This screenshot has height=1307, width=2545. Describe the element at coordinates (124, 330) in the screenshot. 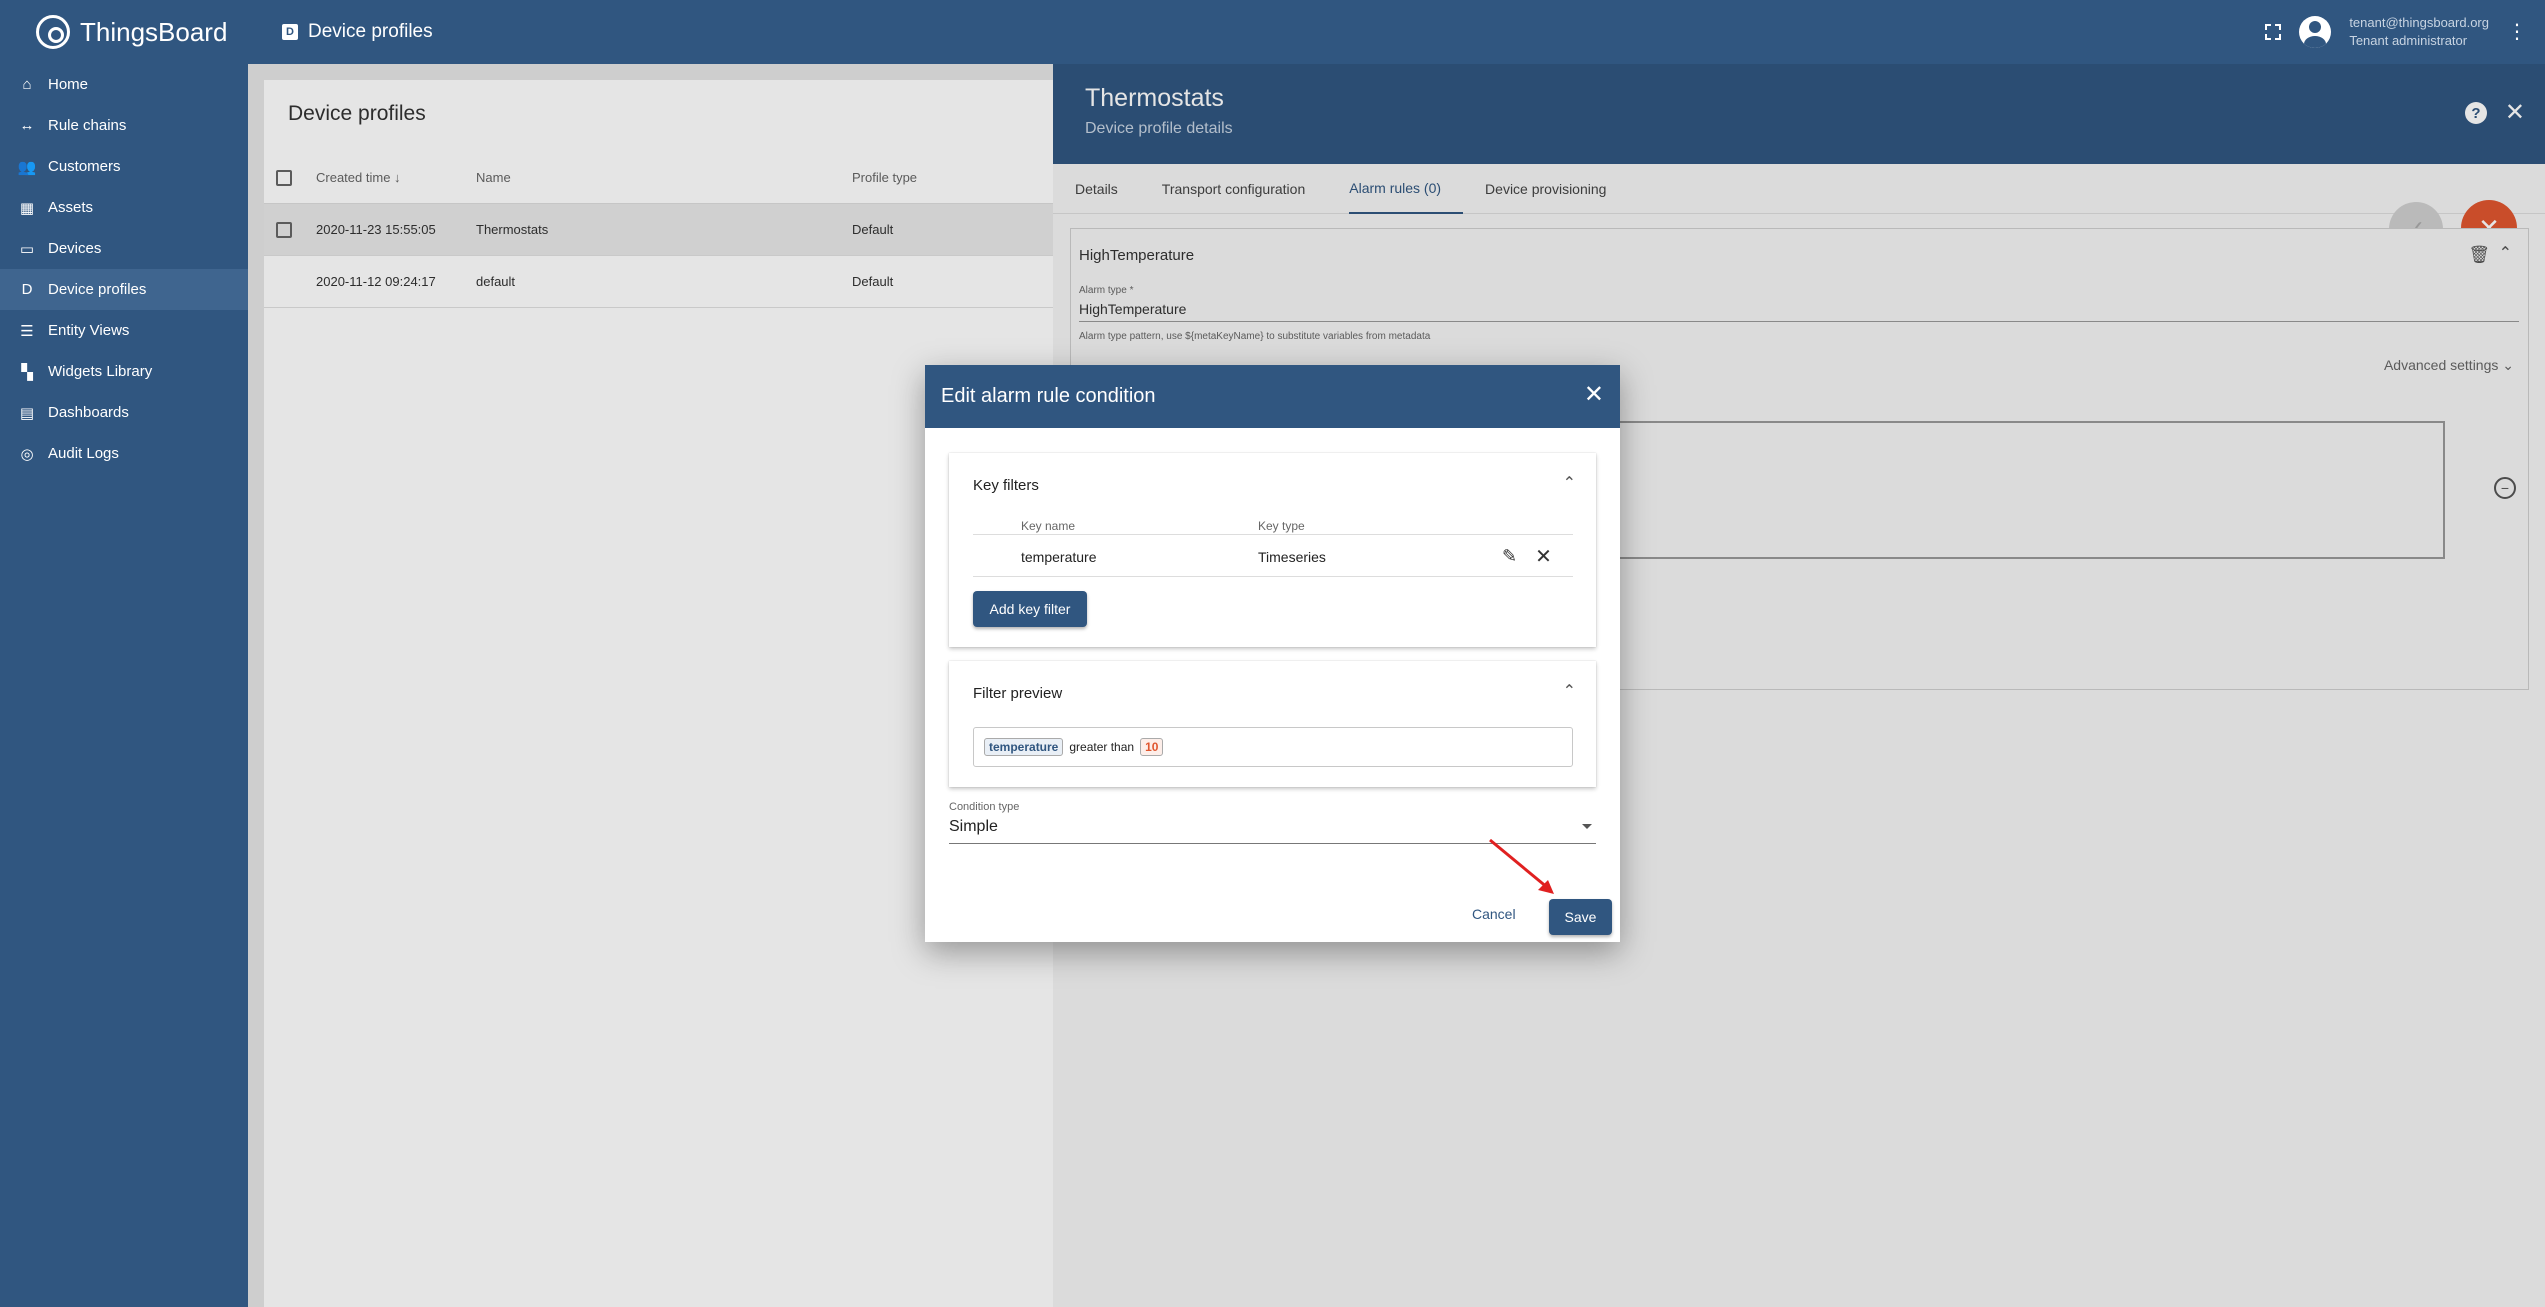

I see `sidebar-item-entity-views: ☰ Entity Views` at that location.